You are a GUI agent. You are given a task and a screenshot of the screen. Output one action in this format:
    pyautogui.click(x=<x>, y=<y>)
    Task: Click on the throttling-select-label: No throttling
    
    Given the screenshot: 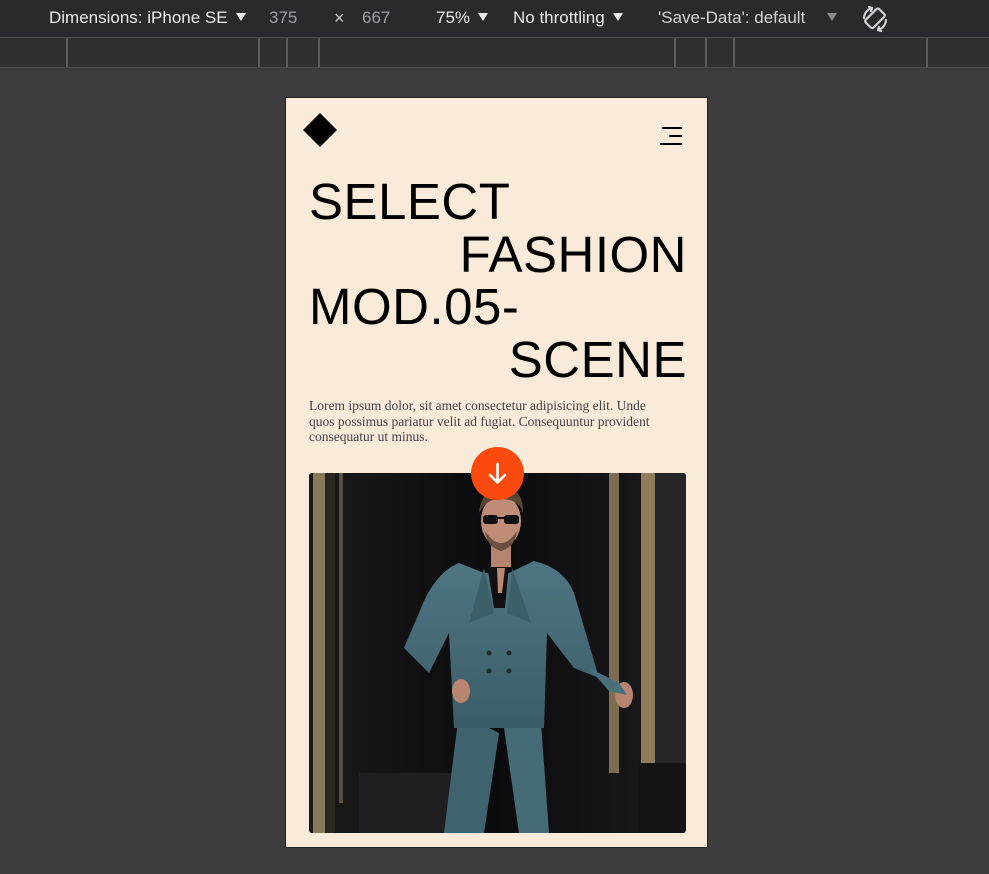 What is the action you would take?
    pyautogui.click(x=559, y=17)
    